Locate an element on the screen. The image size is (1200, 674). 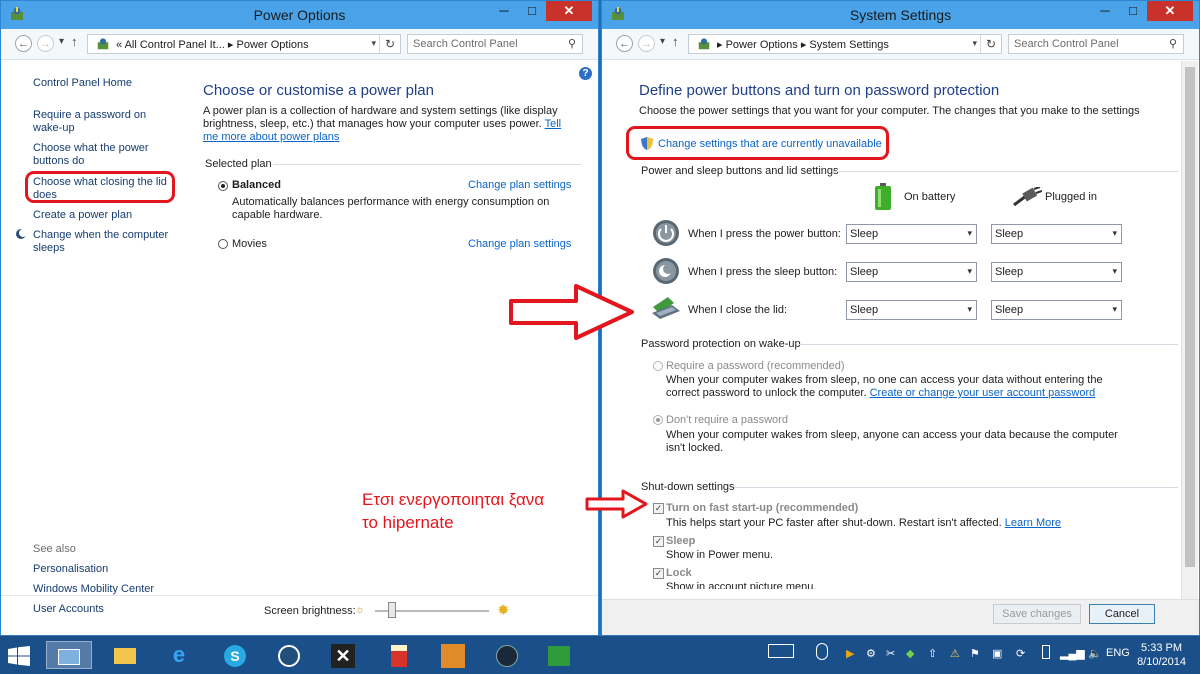
skype-icon: S is located at coordinates (235, 655).